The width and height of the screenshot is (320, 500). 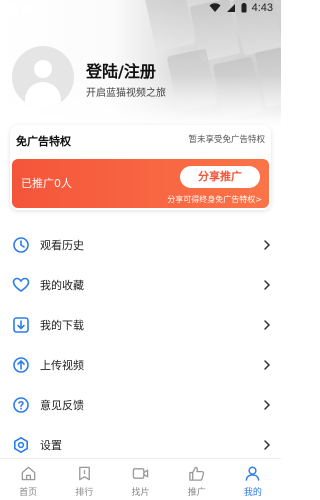 I want to click on home-icon, so click(x=28, y=473).